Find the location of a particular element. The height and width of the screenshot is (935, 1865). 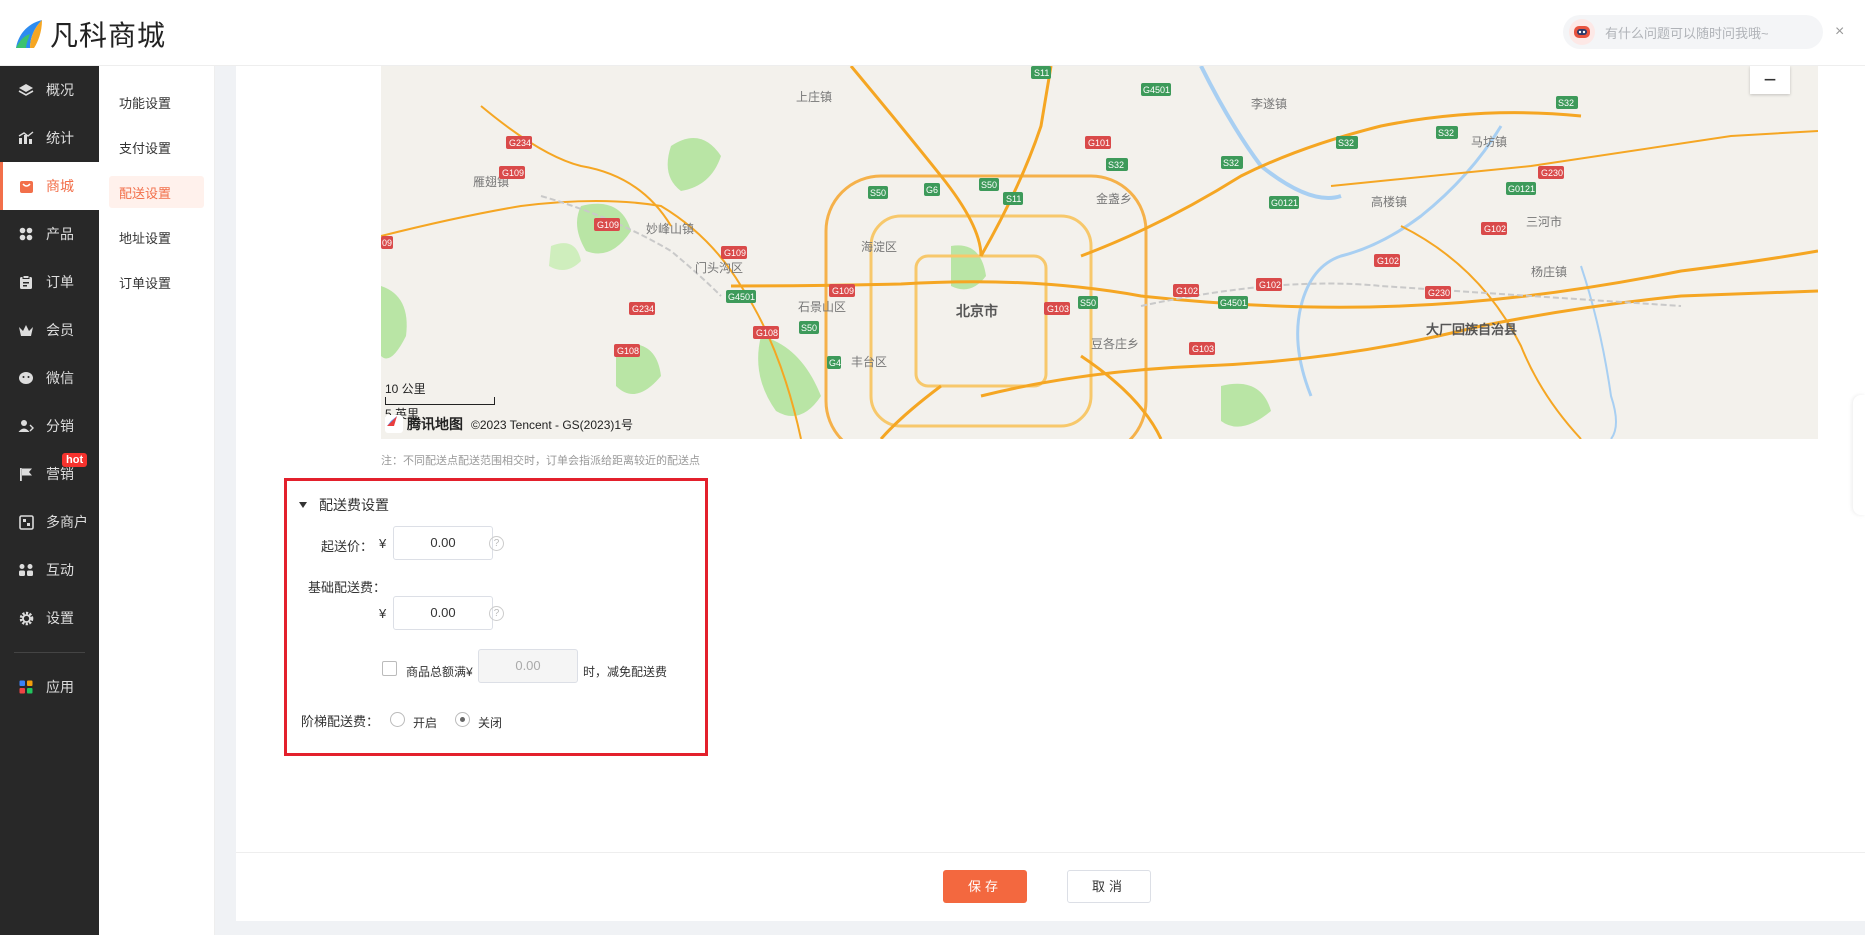

map-place-label: 杨庄镇 is located at coordinates (1549, 271).